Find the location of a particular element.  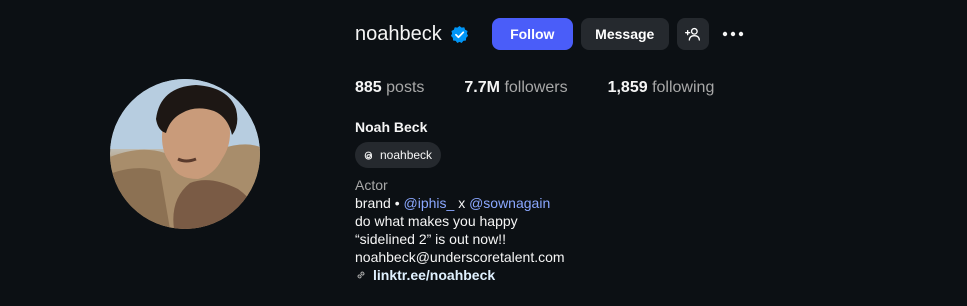

stat-following: 1,859 following is located at coordinates (661, 88).